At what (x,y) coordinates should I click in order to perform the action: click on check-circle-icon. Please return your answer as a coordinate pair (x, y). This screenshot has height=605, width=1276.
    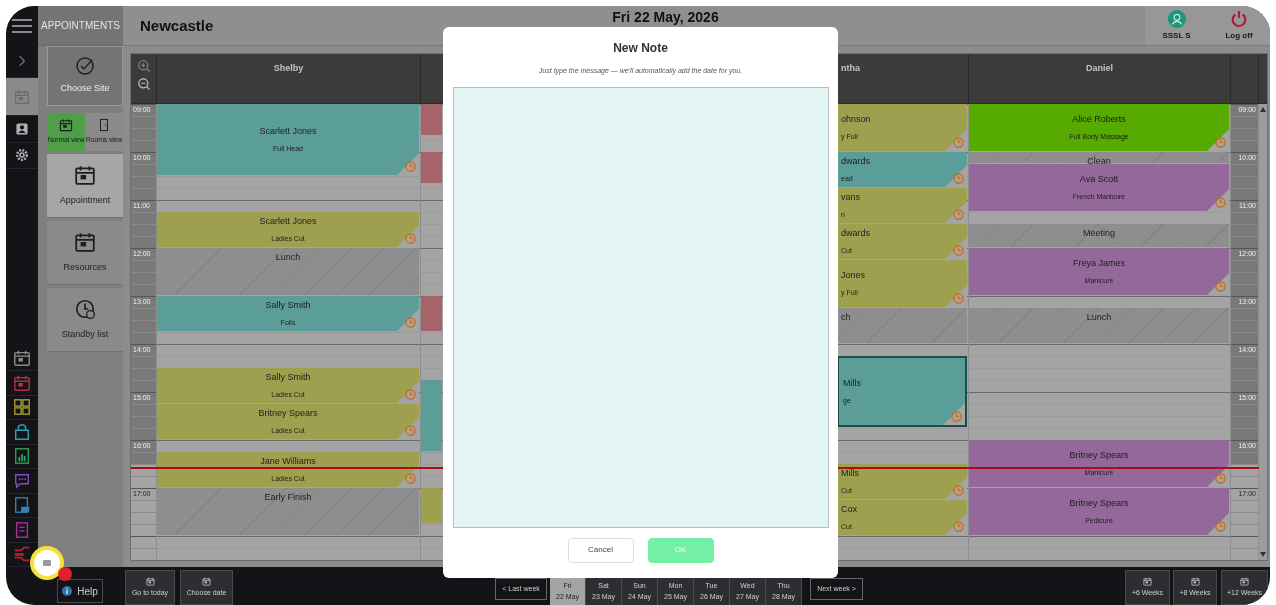
    Looking at the image, I should click on (85, 66).